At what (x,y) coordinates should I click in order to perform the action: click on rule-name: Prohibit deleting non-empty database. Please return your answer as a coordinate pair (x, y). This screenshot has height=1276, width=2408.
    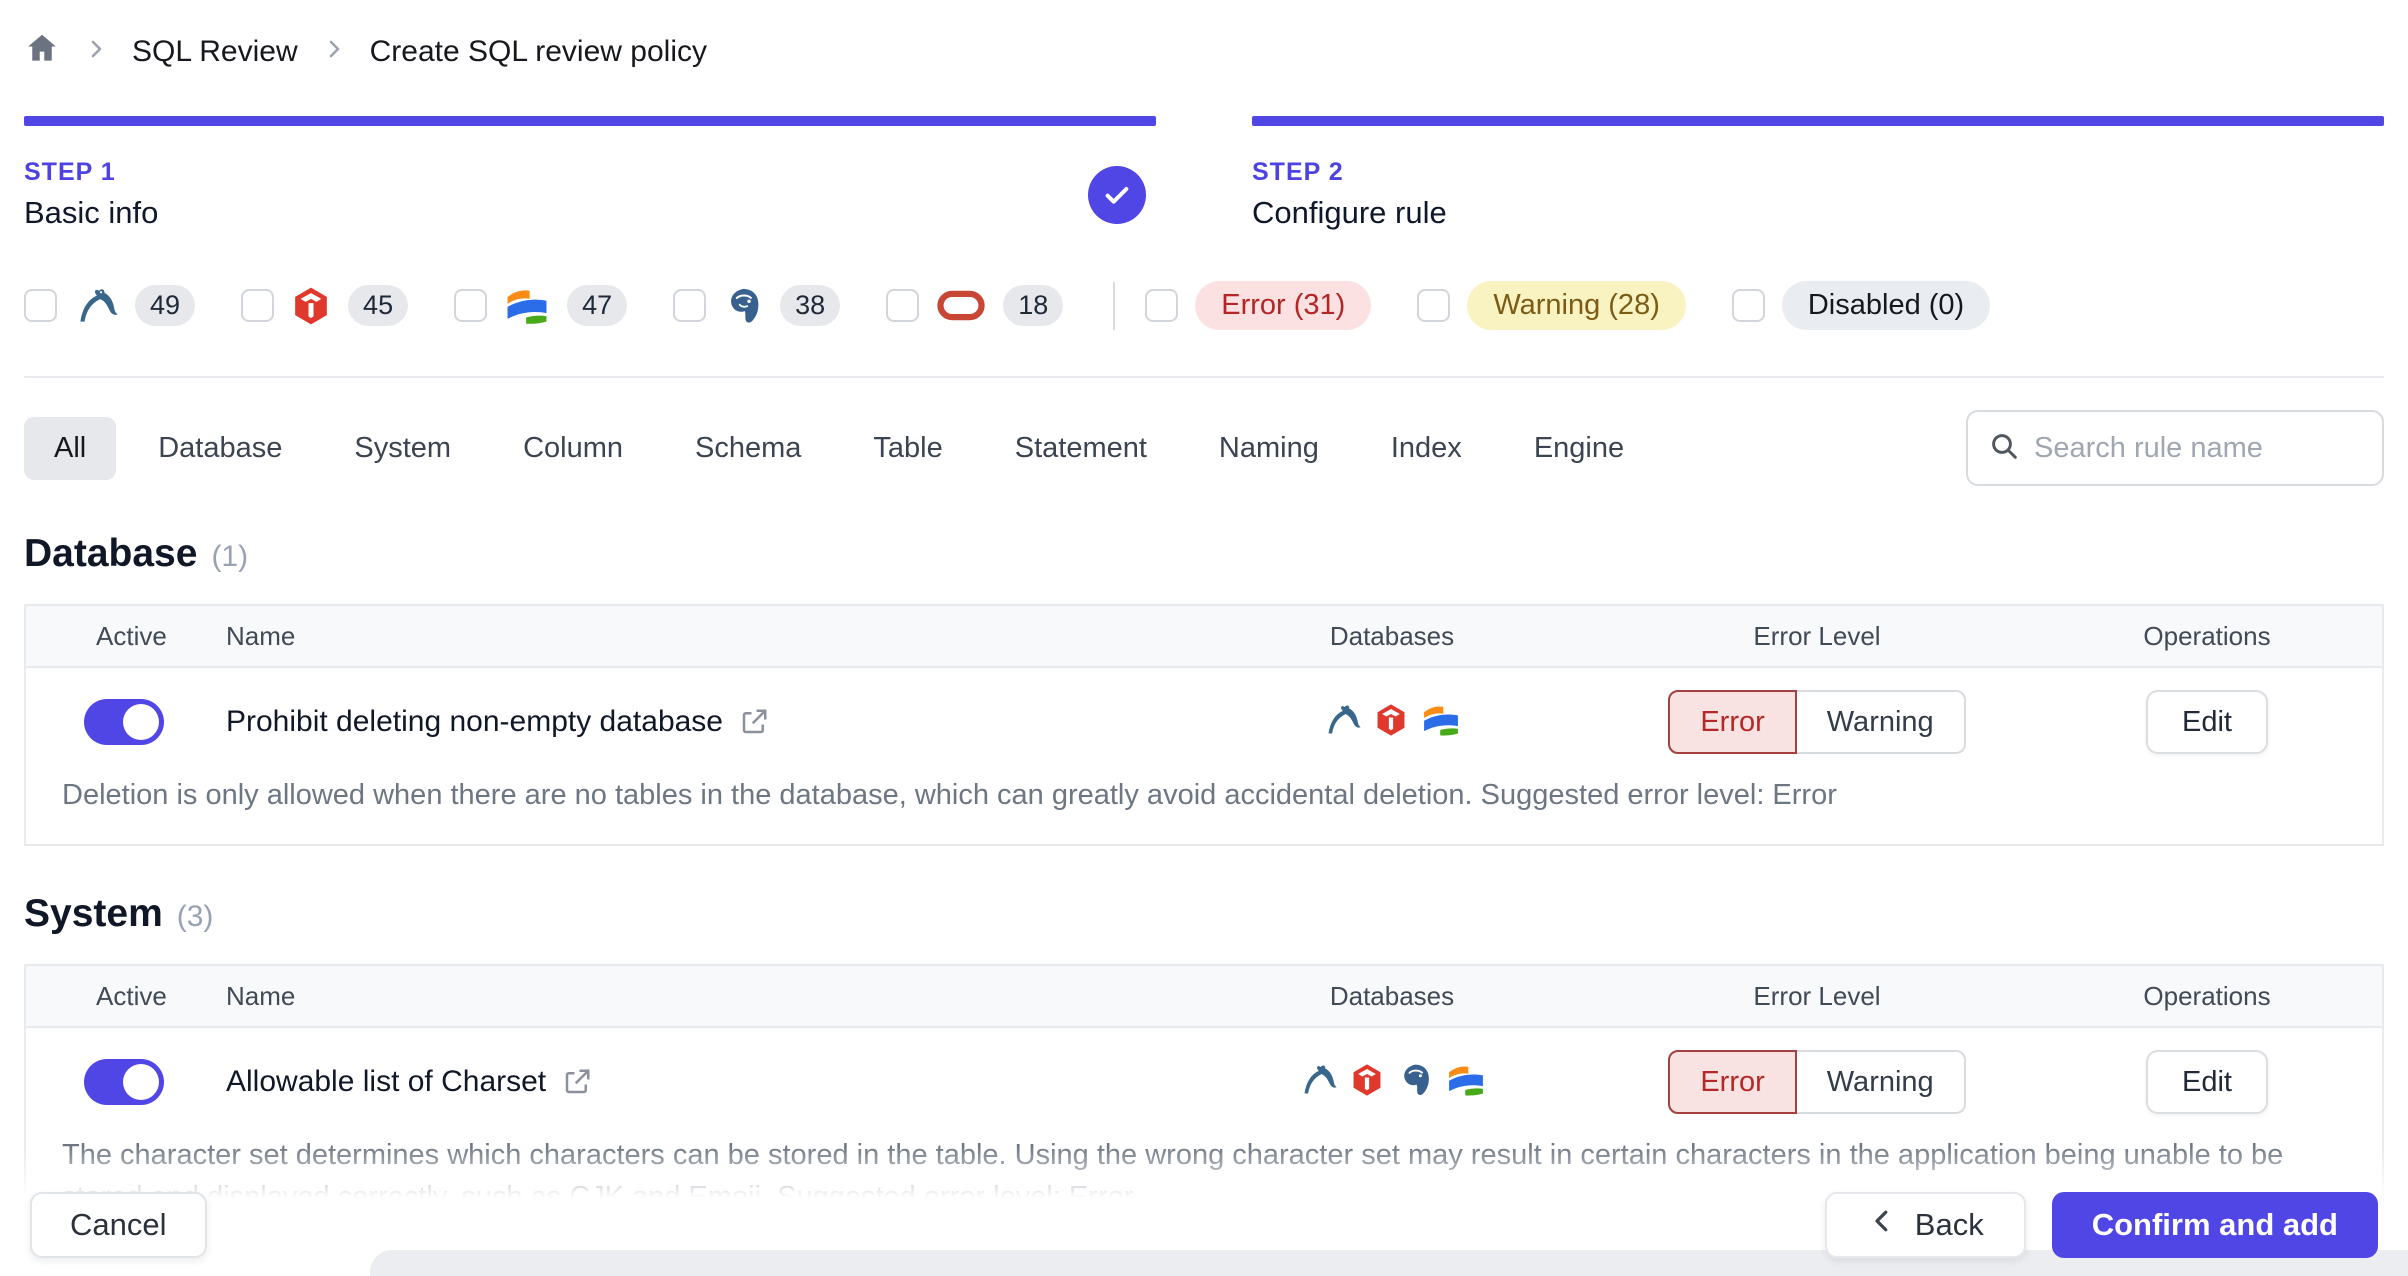
    Looking at the image, I should click on (474, 721).